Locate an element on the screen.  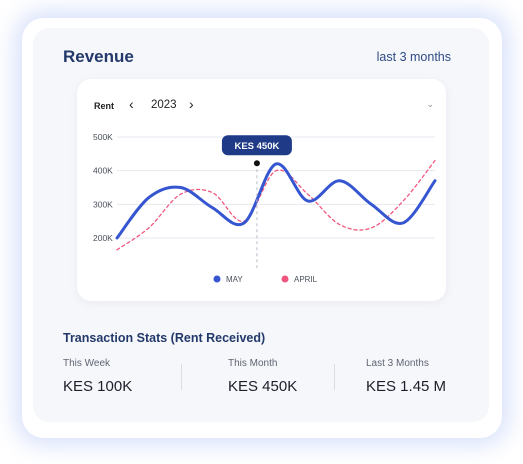
y-tick-label: 300K is located at coordinates (103, 204).